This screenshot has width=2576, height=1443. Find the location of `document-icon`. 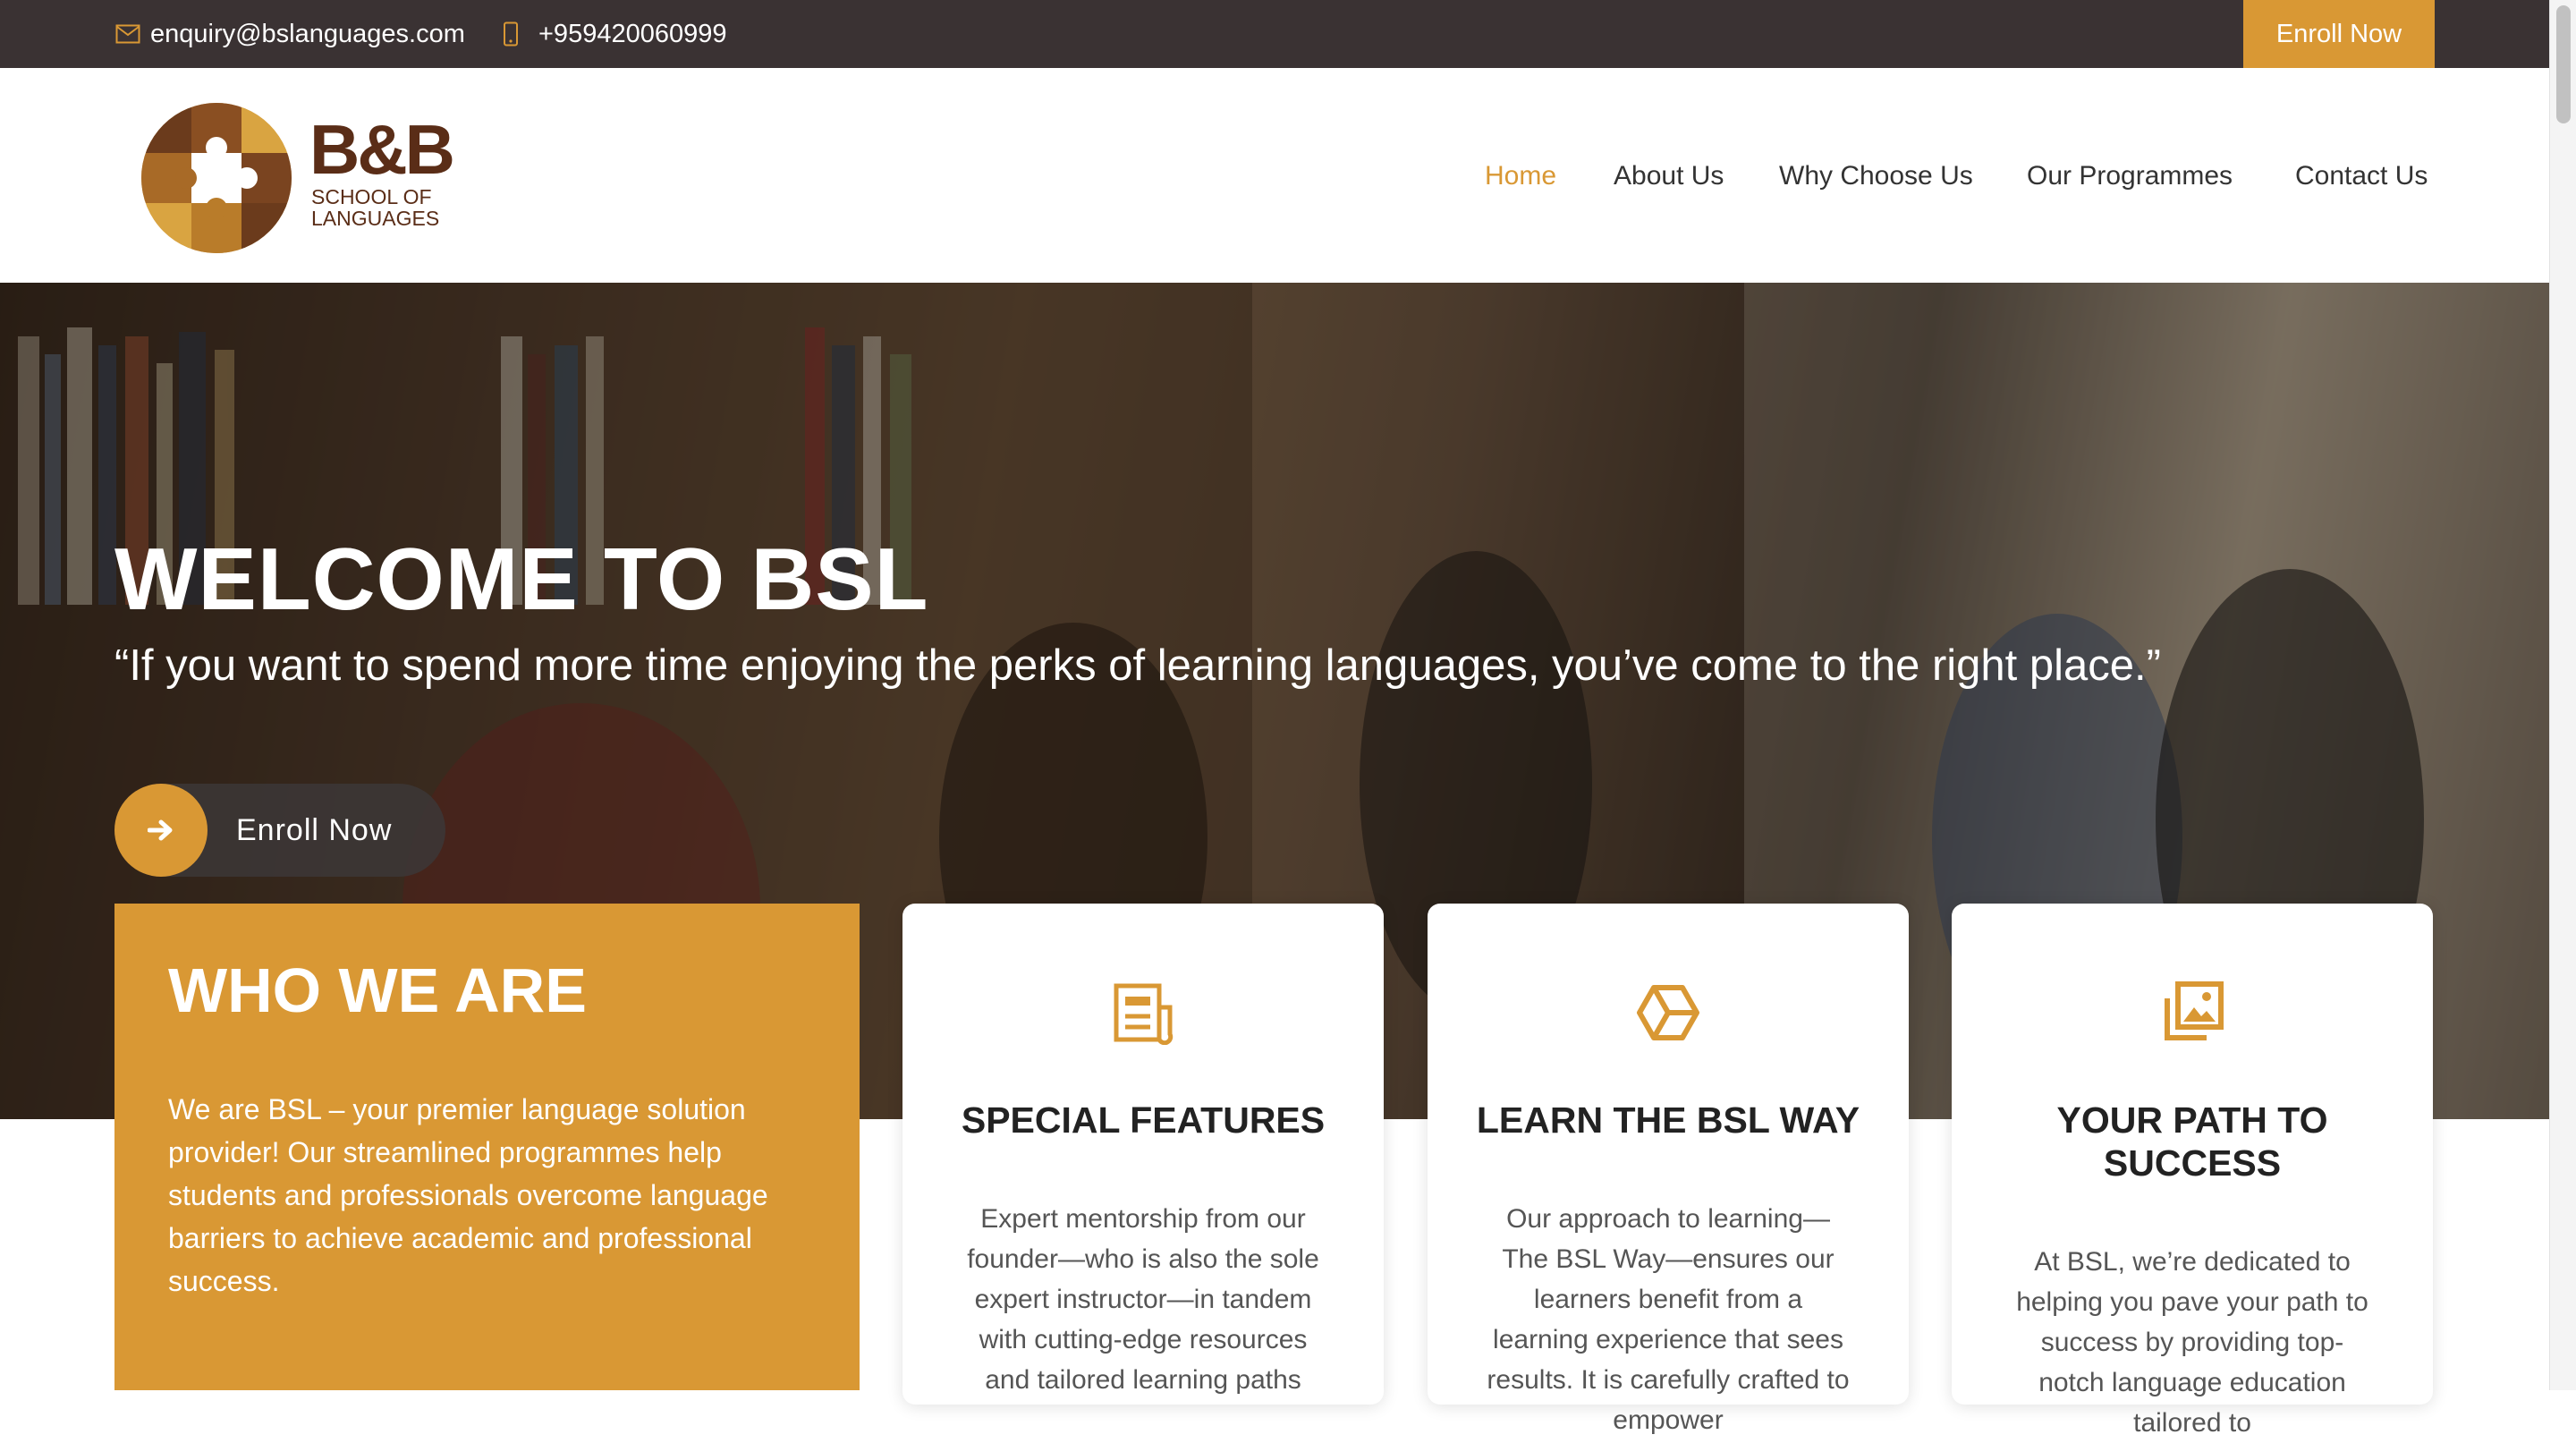

document-icon is located at coordinates (1143, 1013).